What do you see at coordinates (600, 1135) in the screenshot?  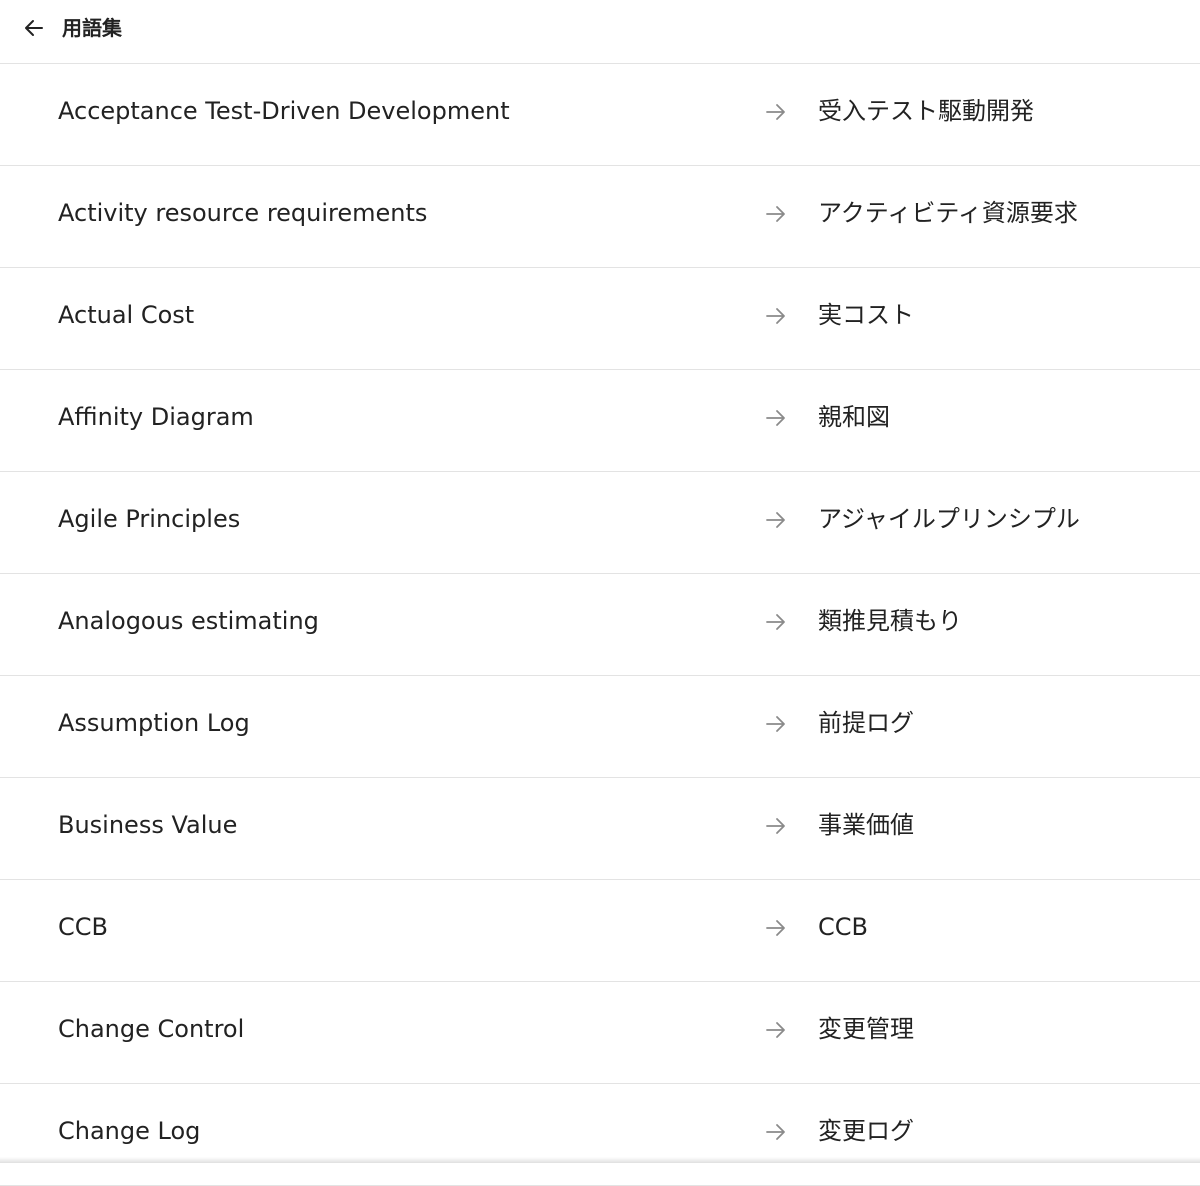 I see `glossary-row: Change Log 変更ログ` at bounding box center [600, 1135].